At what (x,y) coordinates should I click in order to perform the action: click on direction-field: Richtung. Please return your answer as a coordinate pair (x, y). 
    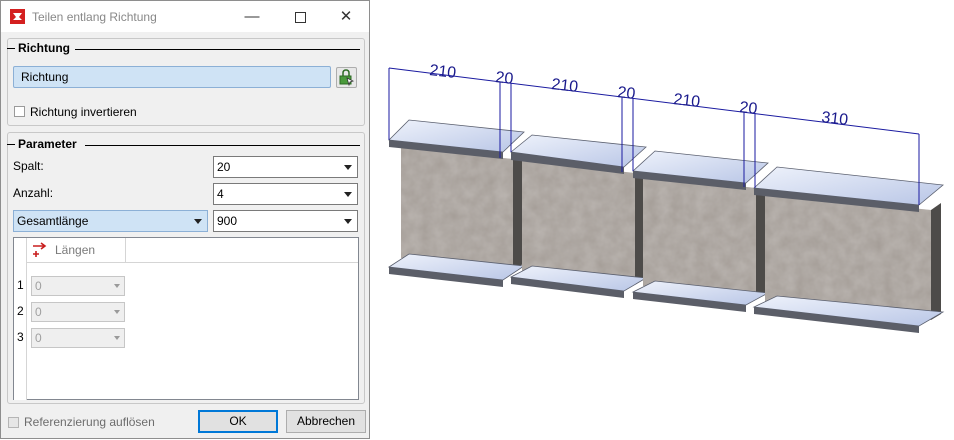
    Looking at the image, I should click on (172, 77).